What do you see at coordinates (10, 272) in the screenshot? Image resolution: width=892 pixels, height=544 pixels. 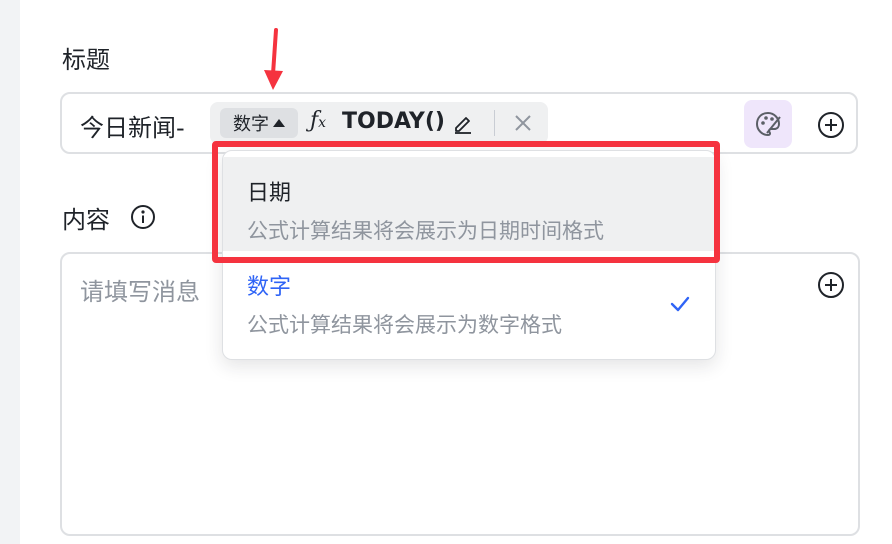 I see `left-sidebar-strip` at bounding box center [10, 272].